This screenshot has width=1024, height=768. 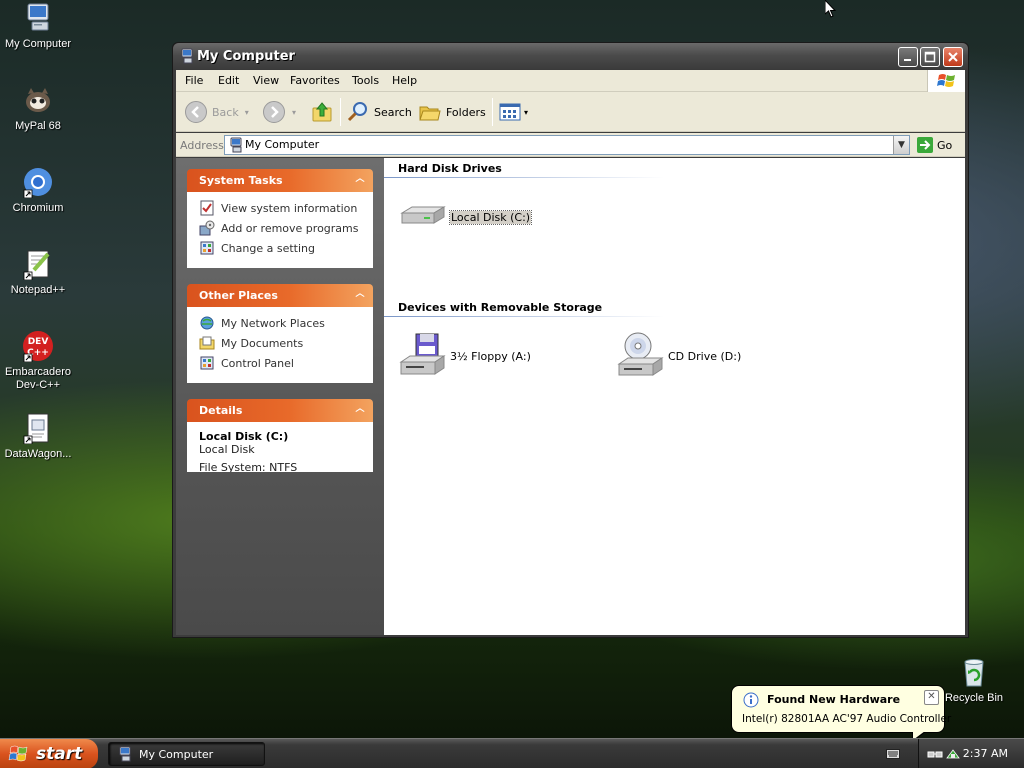 I want to click on views-button: ▾, so click(x=513, y=112).